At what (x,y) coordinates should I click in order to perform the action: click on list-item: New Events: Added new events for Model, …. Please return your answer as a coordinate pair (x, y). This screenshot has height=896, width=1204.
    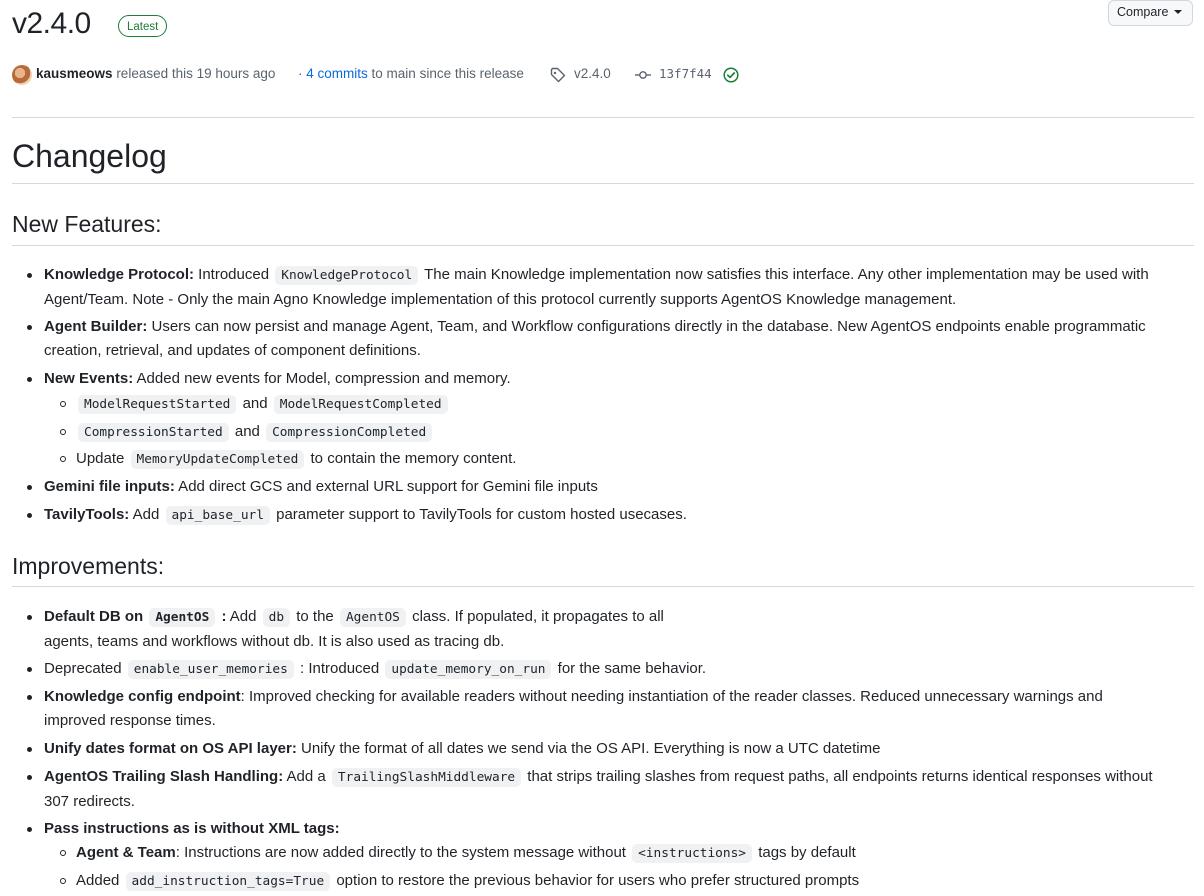
    Looking at the image, I should click on (269, 379).